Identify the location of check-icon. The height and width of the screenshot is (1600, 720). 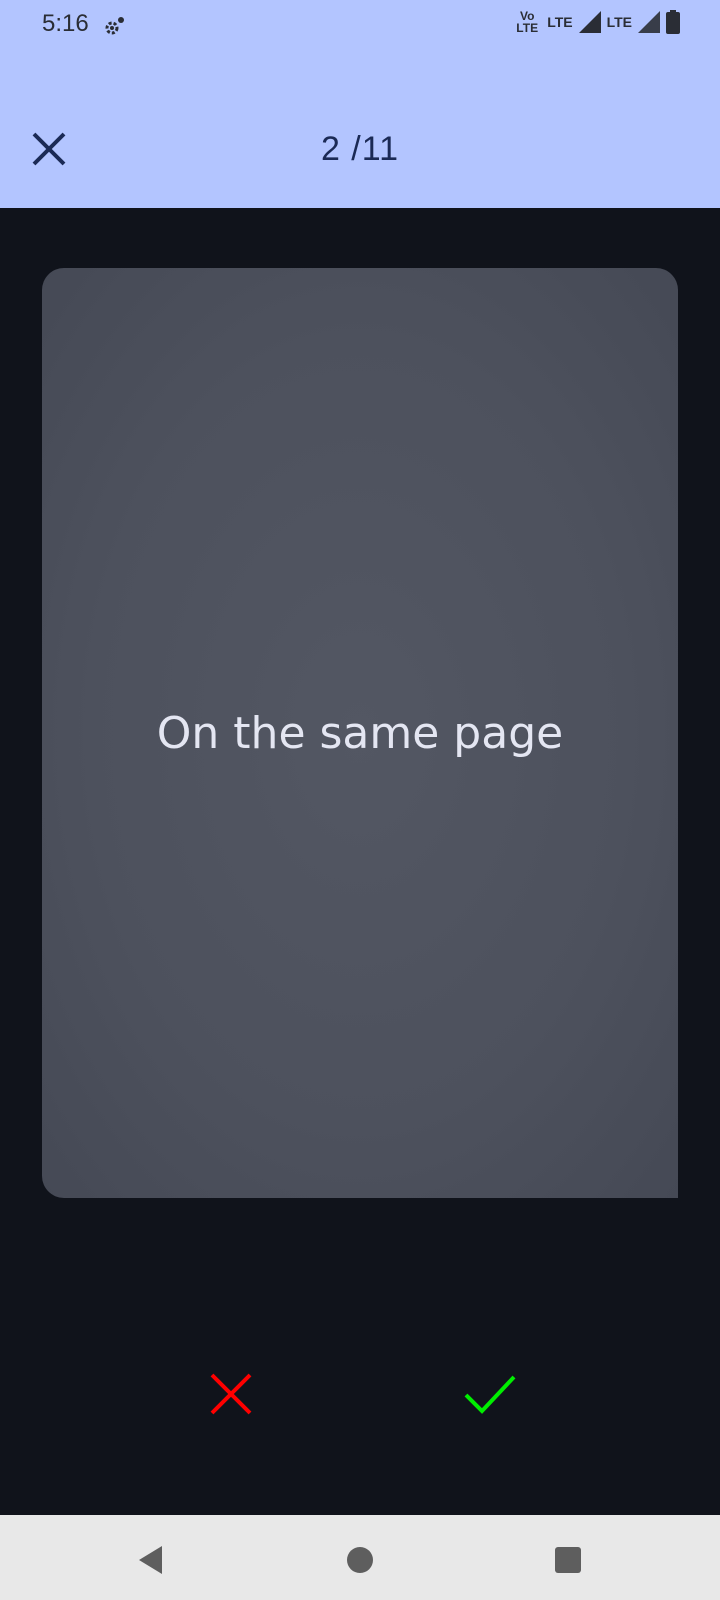
(490, 1394).